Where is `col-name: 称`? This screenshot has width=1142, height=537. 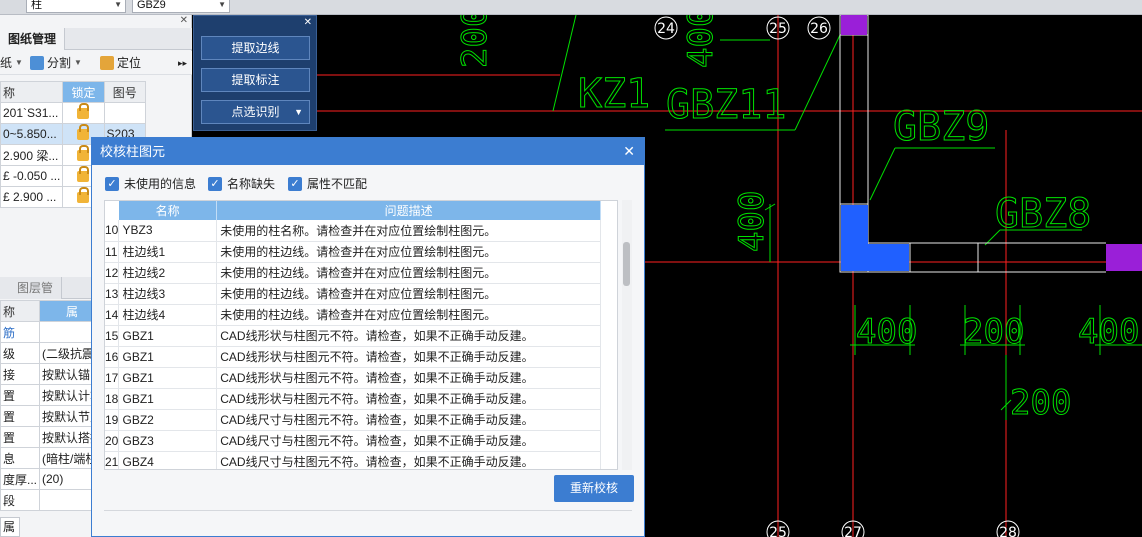
col-name: 称 is located at coordinates (32, 92).